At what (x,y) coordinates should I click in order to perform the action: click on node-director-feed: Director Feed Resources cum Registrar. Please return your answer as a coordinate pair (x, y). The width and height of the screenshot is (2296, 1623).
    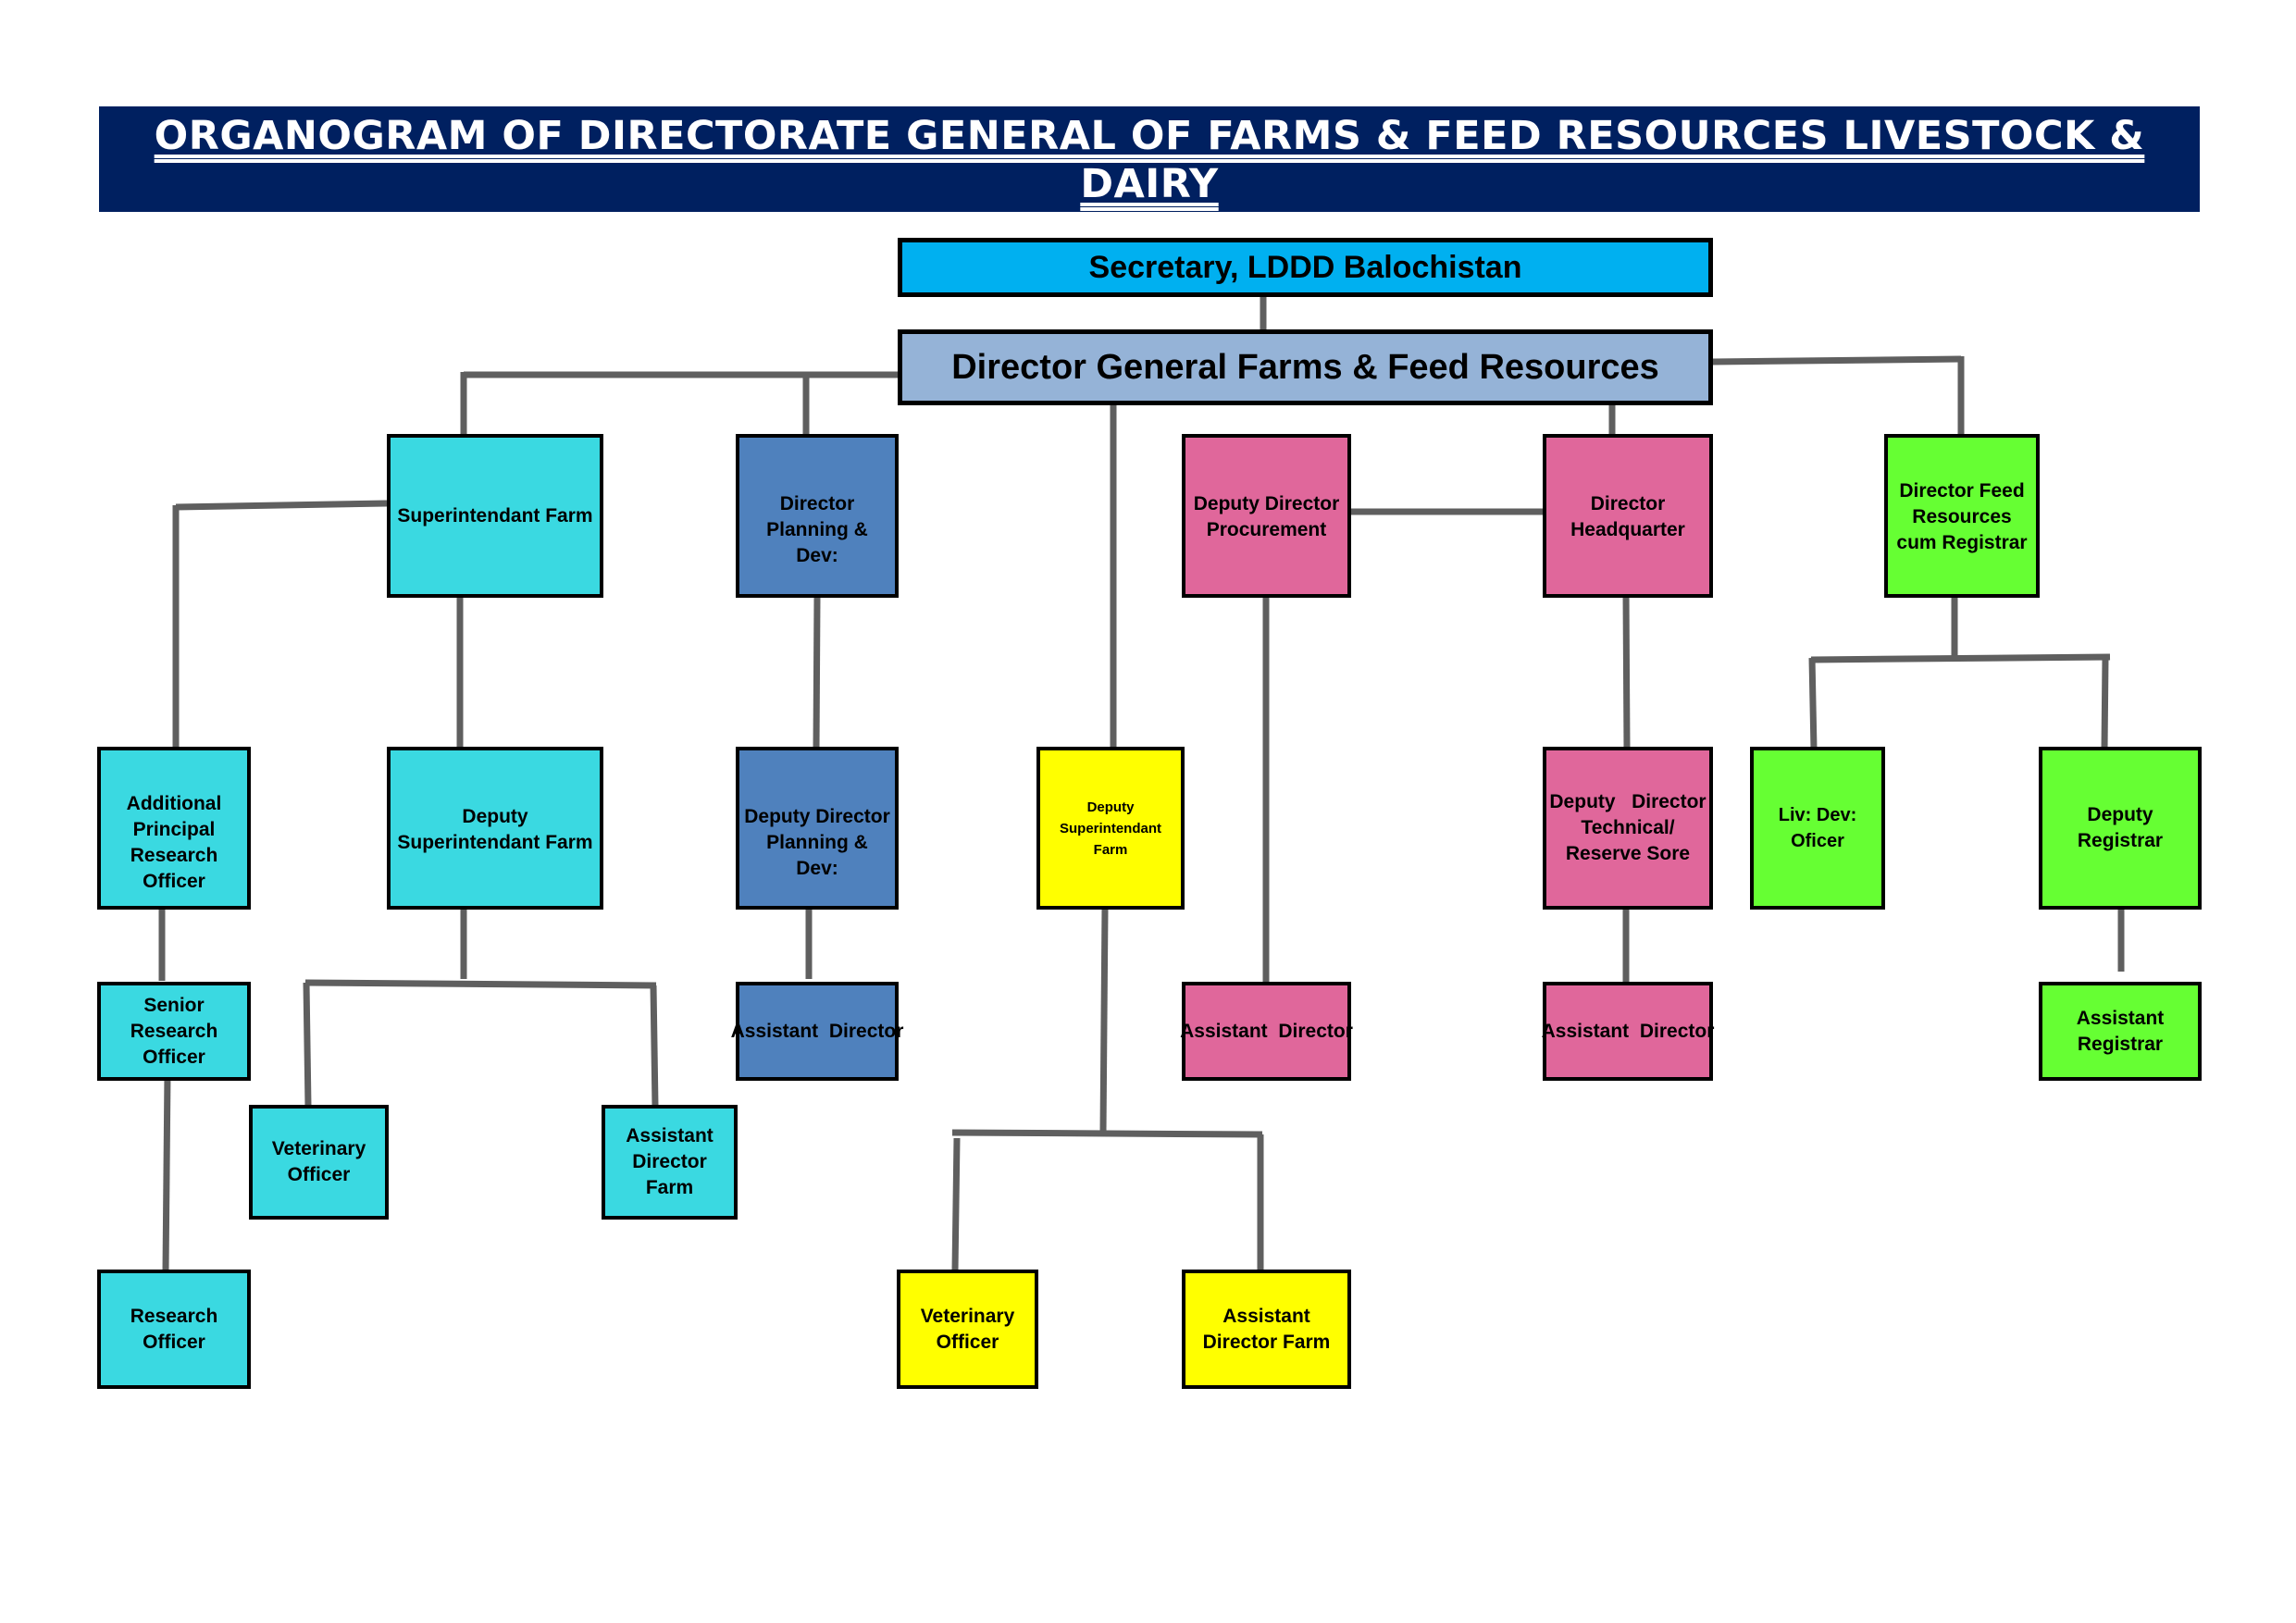
    Looking at the image, I should click on (1962, 516).